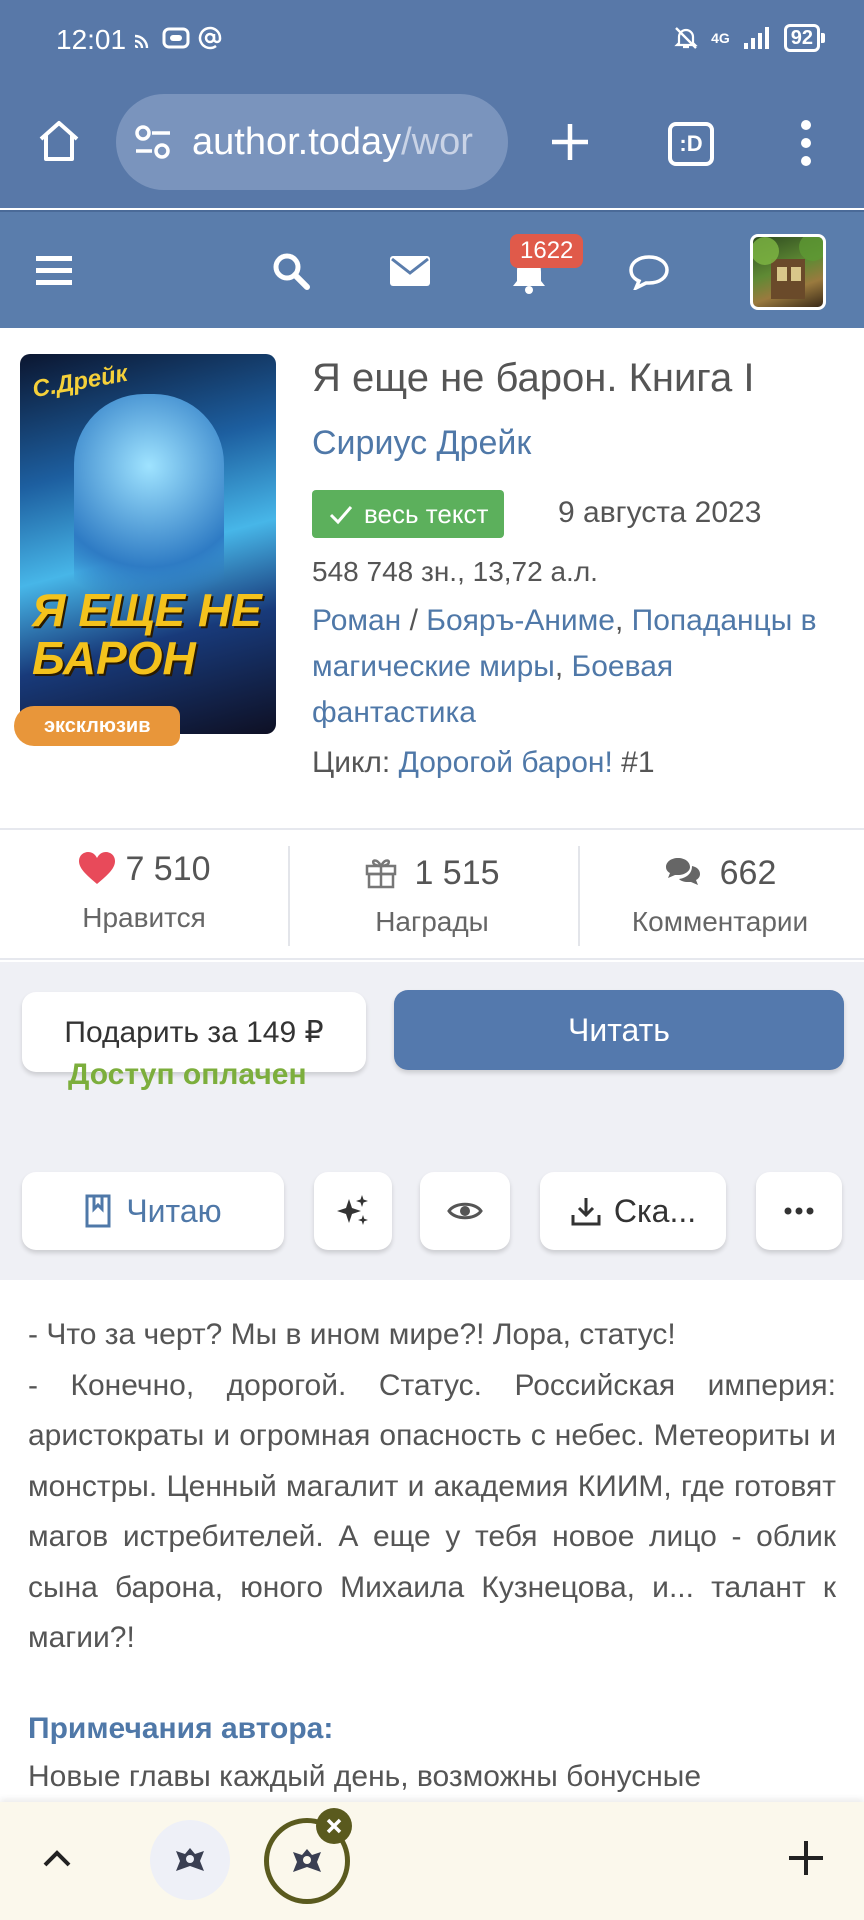  I want to click on comments-icon, so click(682, 871).